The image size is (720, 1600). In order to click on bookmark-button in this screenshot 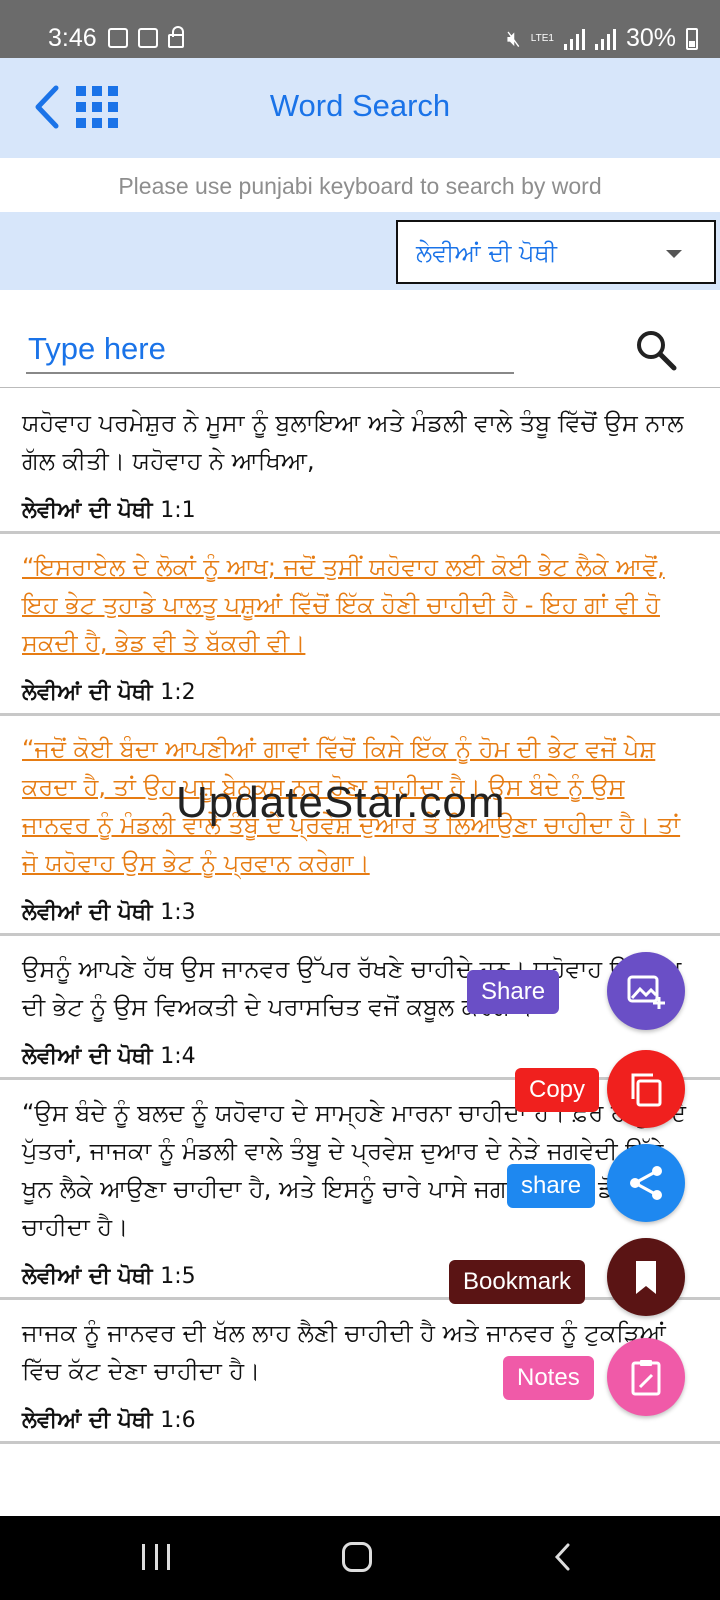, I will do `click(646, 1277)`.